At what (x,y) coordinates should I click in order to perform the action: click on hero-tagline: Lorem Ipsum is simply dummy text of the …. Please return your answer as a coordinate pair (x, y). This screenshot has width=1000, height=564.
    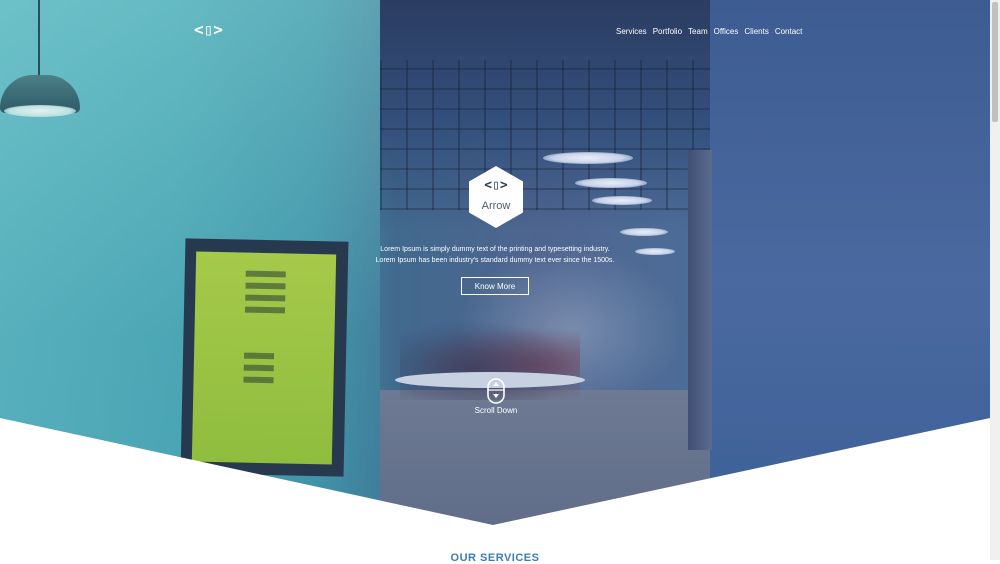
    Looking at the image, I should click on (495, 255).